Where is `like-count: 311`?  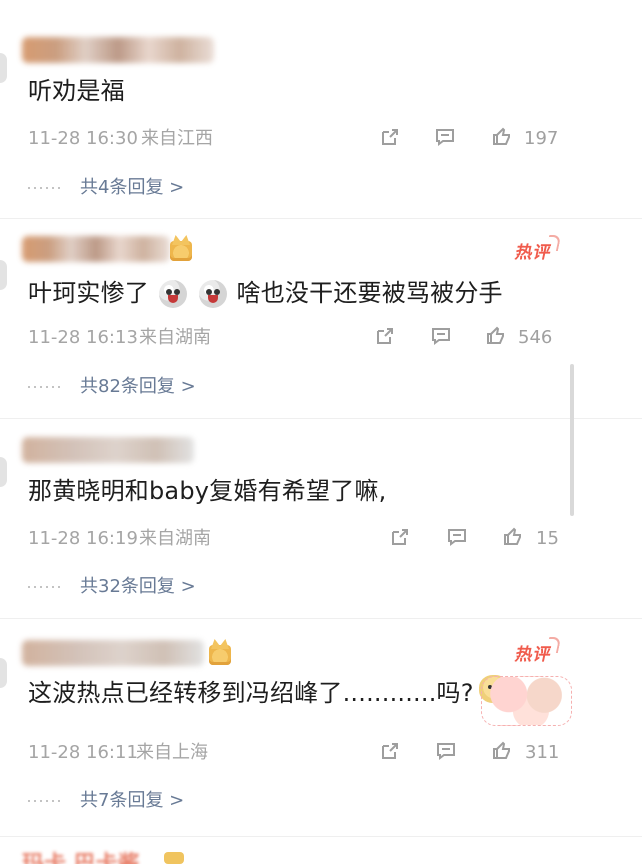
like-count: 311 is located at coordinates (542, 752).